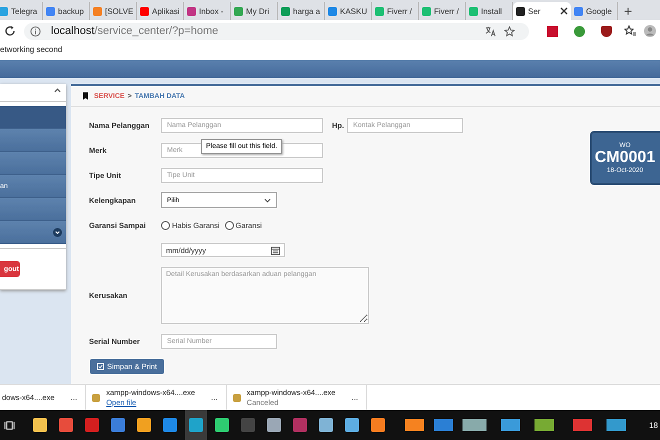 The width and height of the screenshot is (660, 440). What do you see at coordinates (625, 158) in the screenshot?
I see `wo-number: CM0001` at bounding box center [625, 158].